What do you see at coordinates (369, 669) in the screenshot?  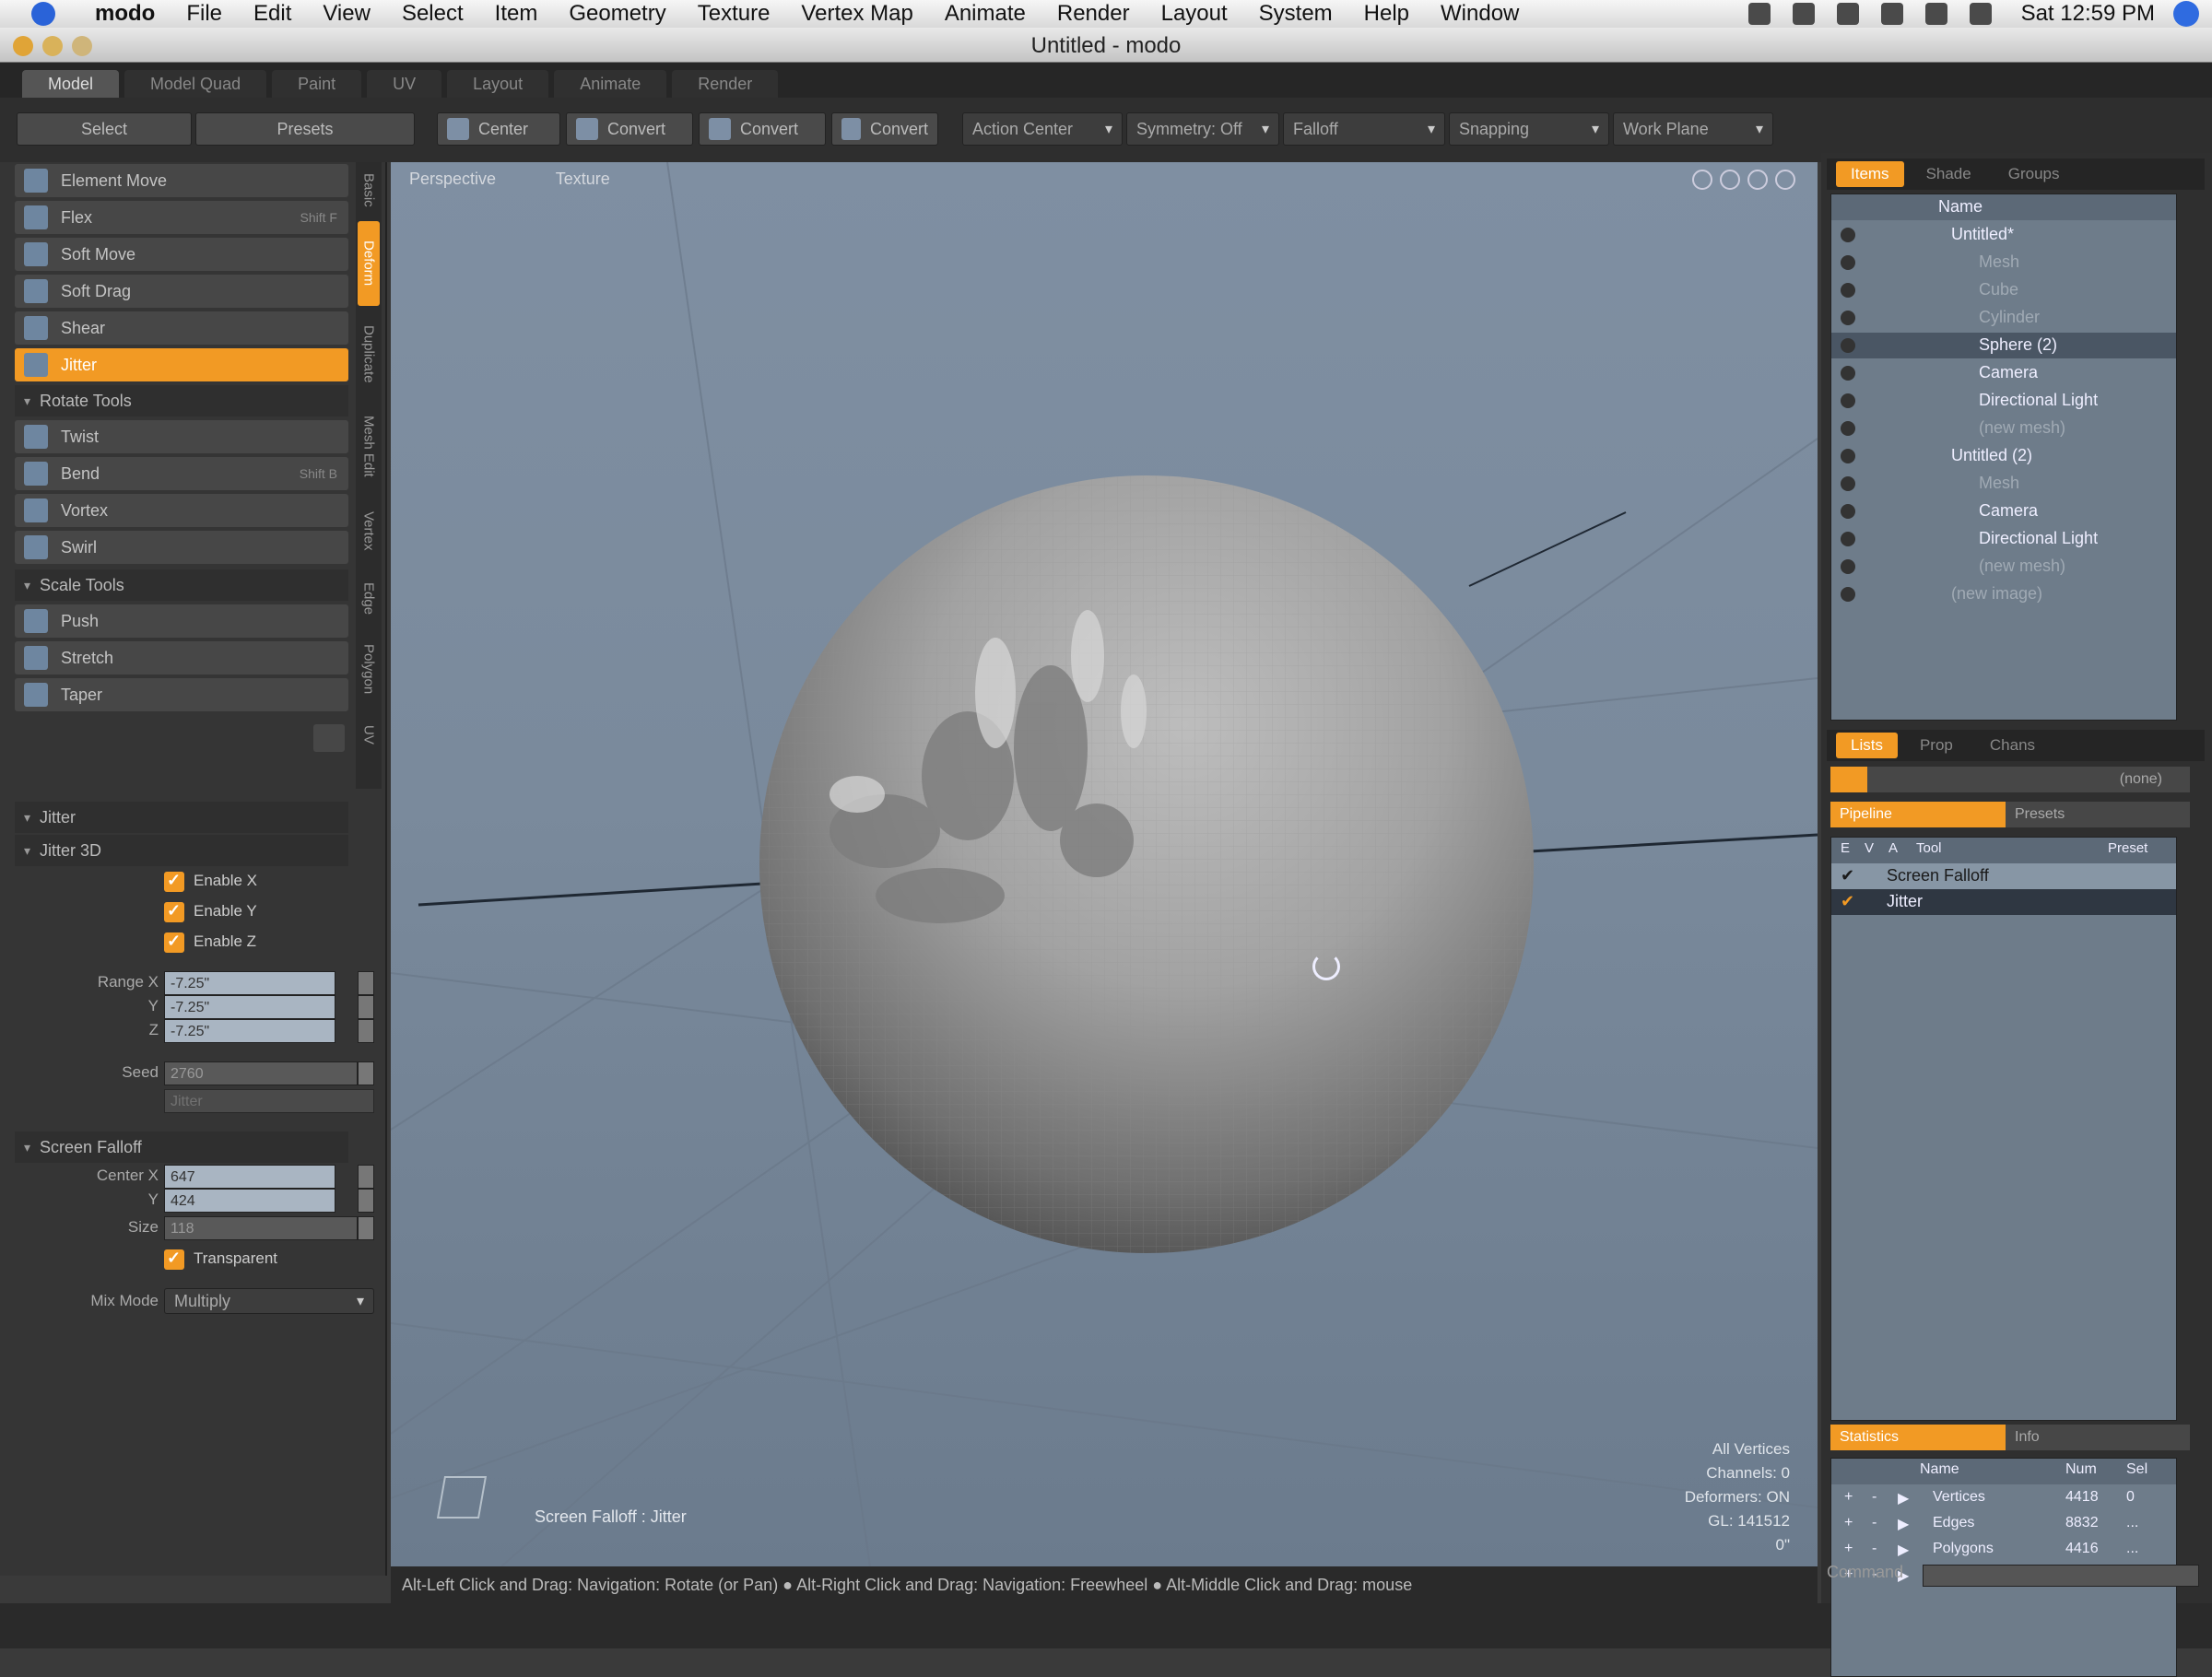 I see `side-tab-polygon: Polygon` at bounding box center [369, 669].